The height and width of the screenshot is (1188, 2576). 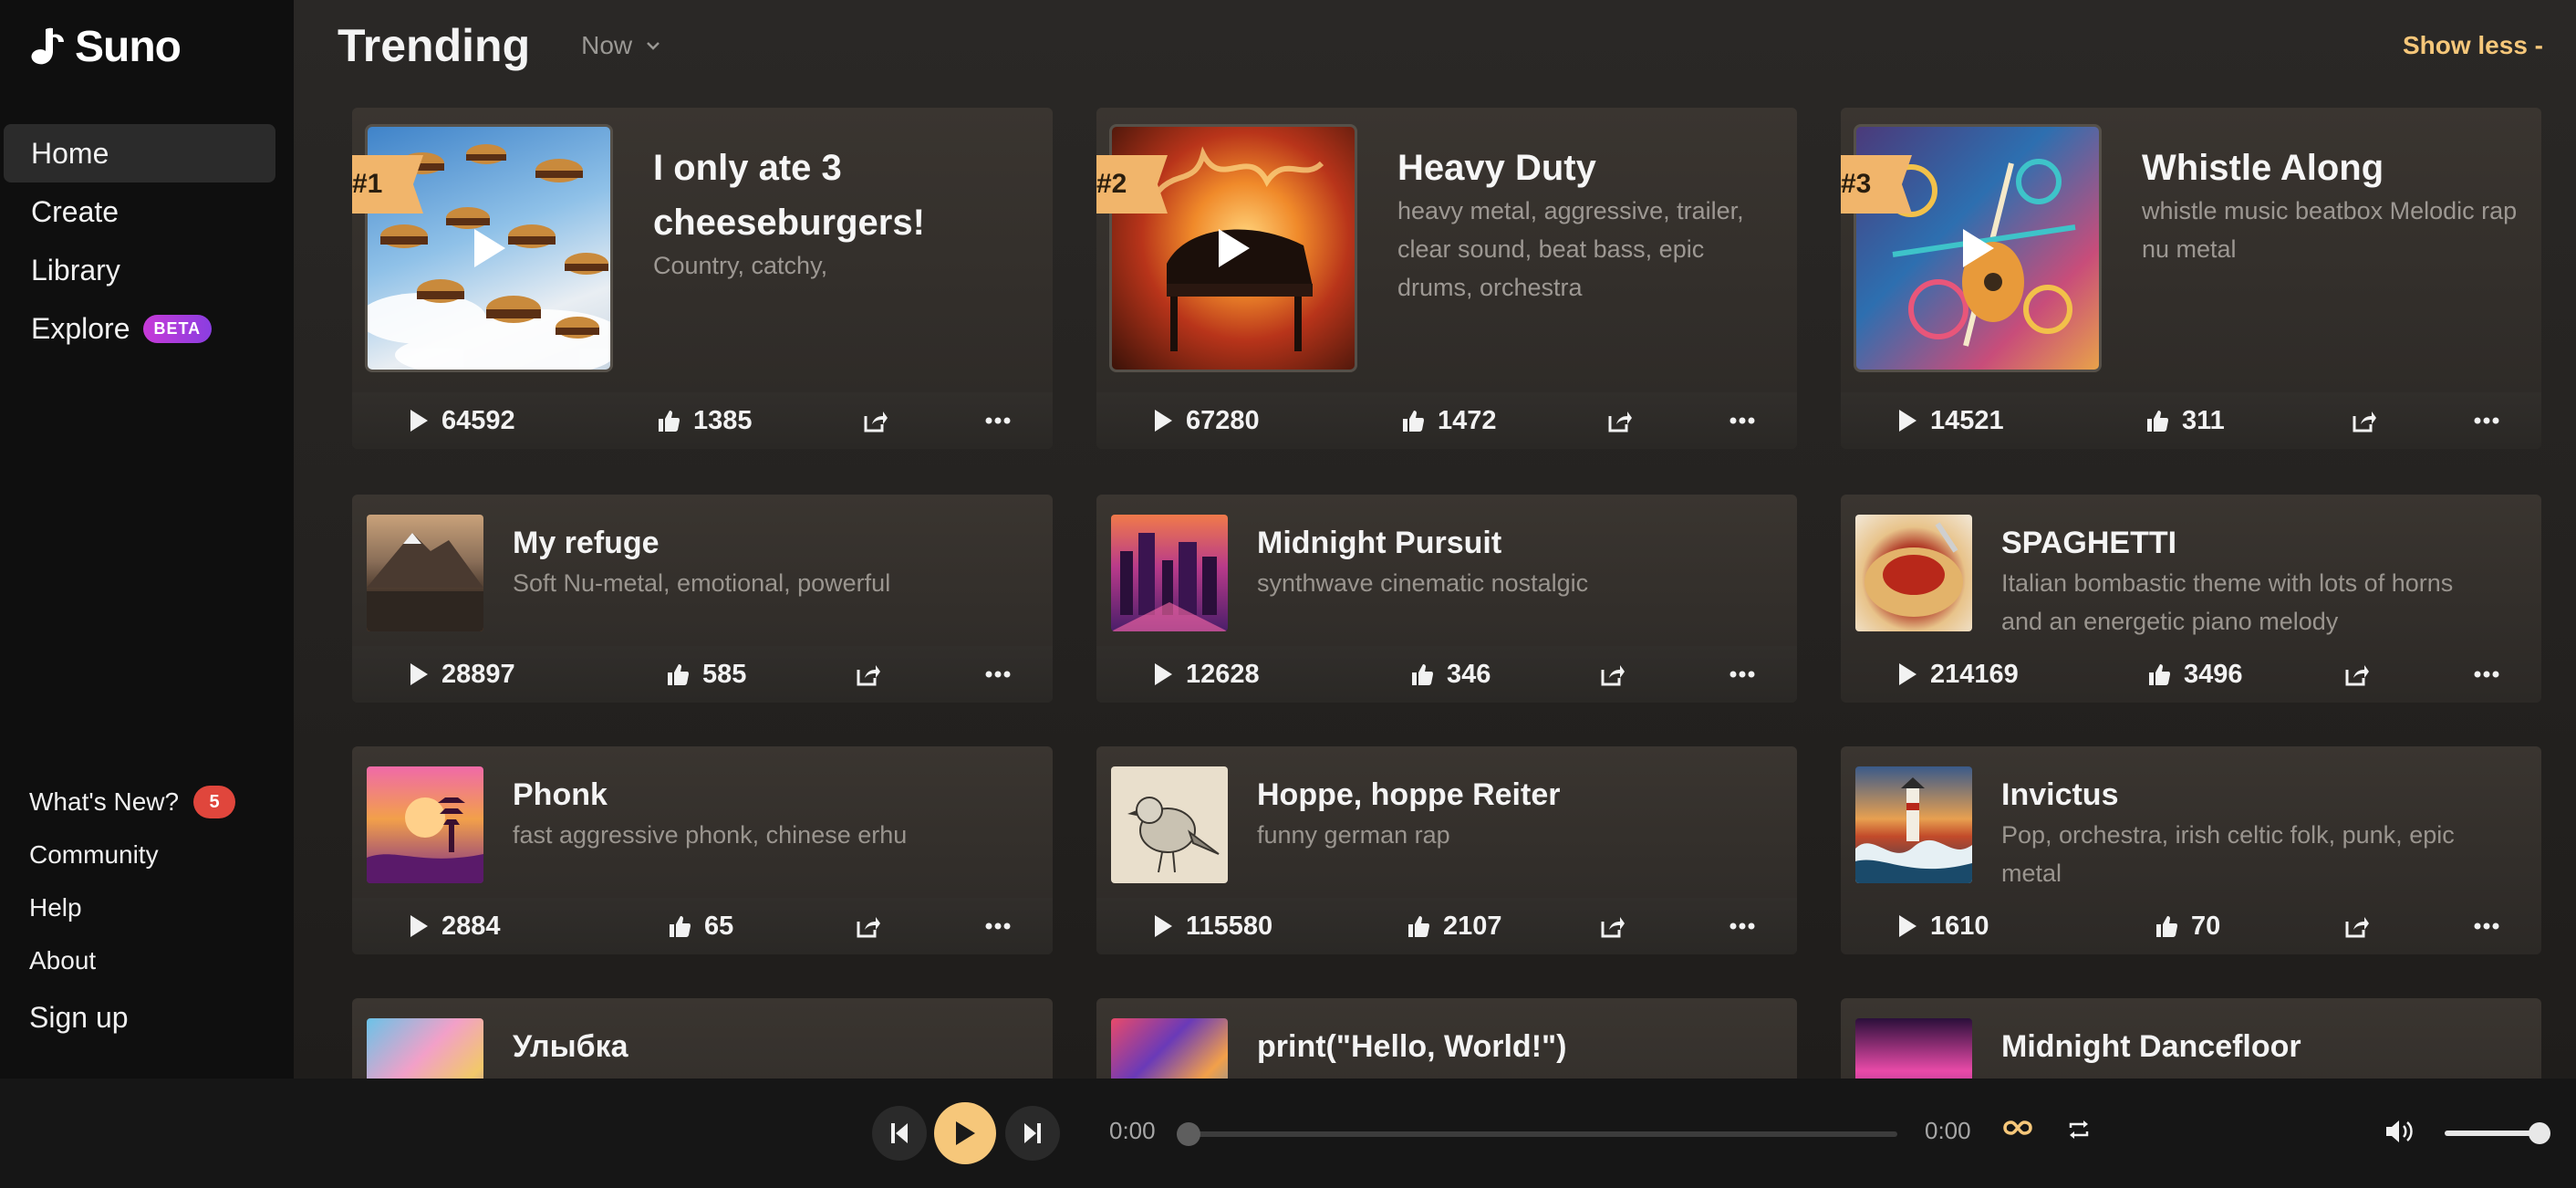 I want to click on like-button: 2107, so click(x=1454, y=927).